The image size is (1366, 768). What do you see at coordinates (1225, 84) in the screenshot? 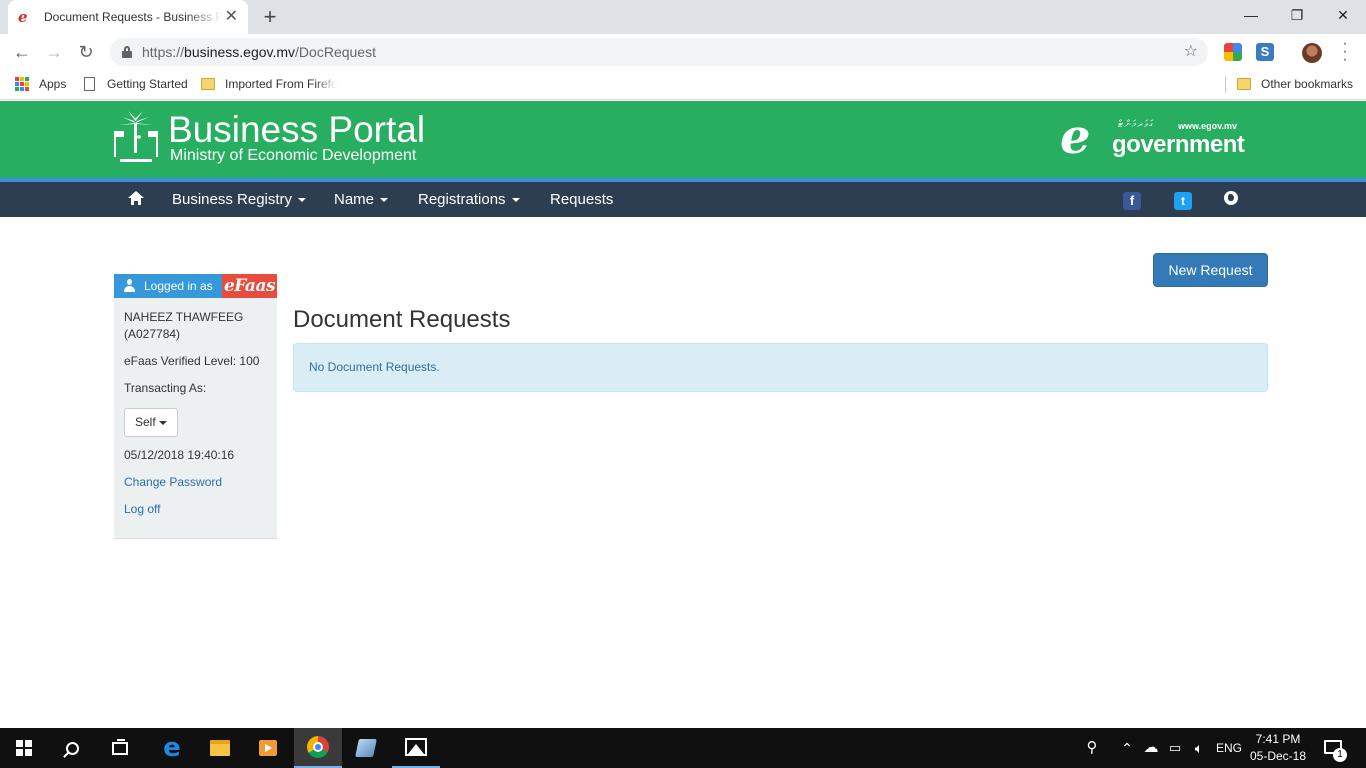
I see `bookmark-divider` at bounding box center [1225, 84].